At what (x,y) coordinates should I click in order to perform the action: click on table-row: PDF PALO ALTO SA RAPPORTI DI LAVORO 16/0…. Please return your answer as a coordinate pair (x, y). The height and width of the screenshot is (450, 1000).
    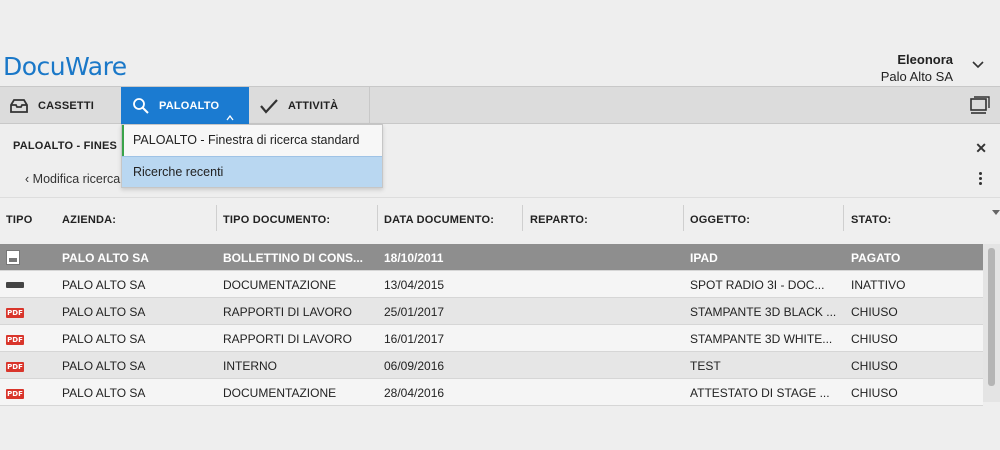
    Looking at the image, I should click on (491, 338).